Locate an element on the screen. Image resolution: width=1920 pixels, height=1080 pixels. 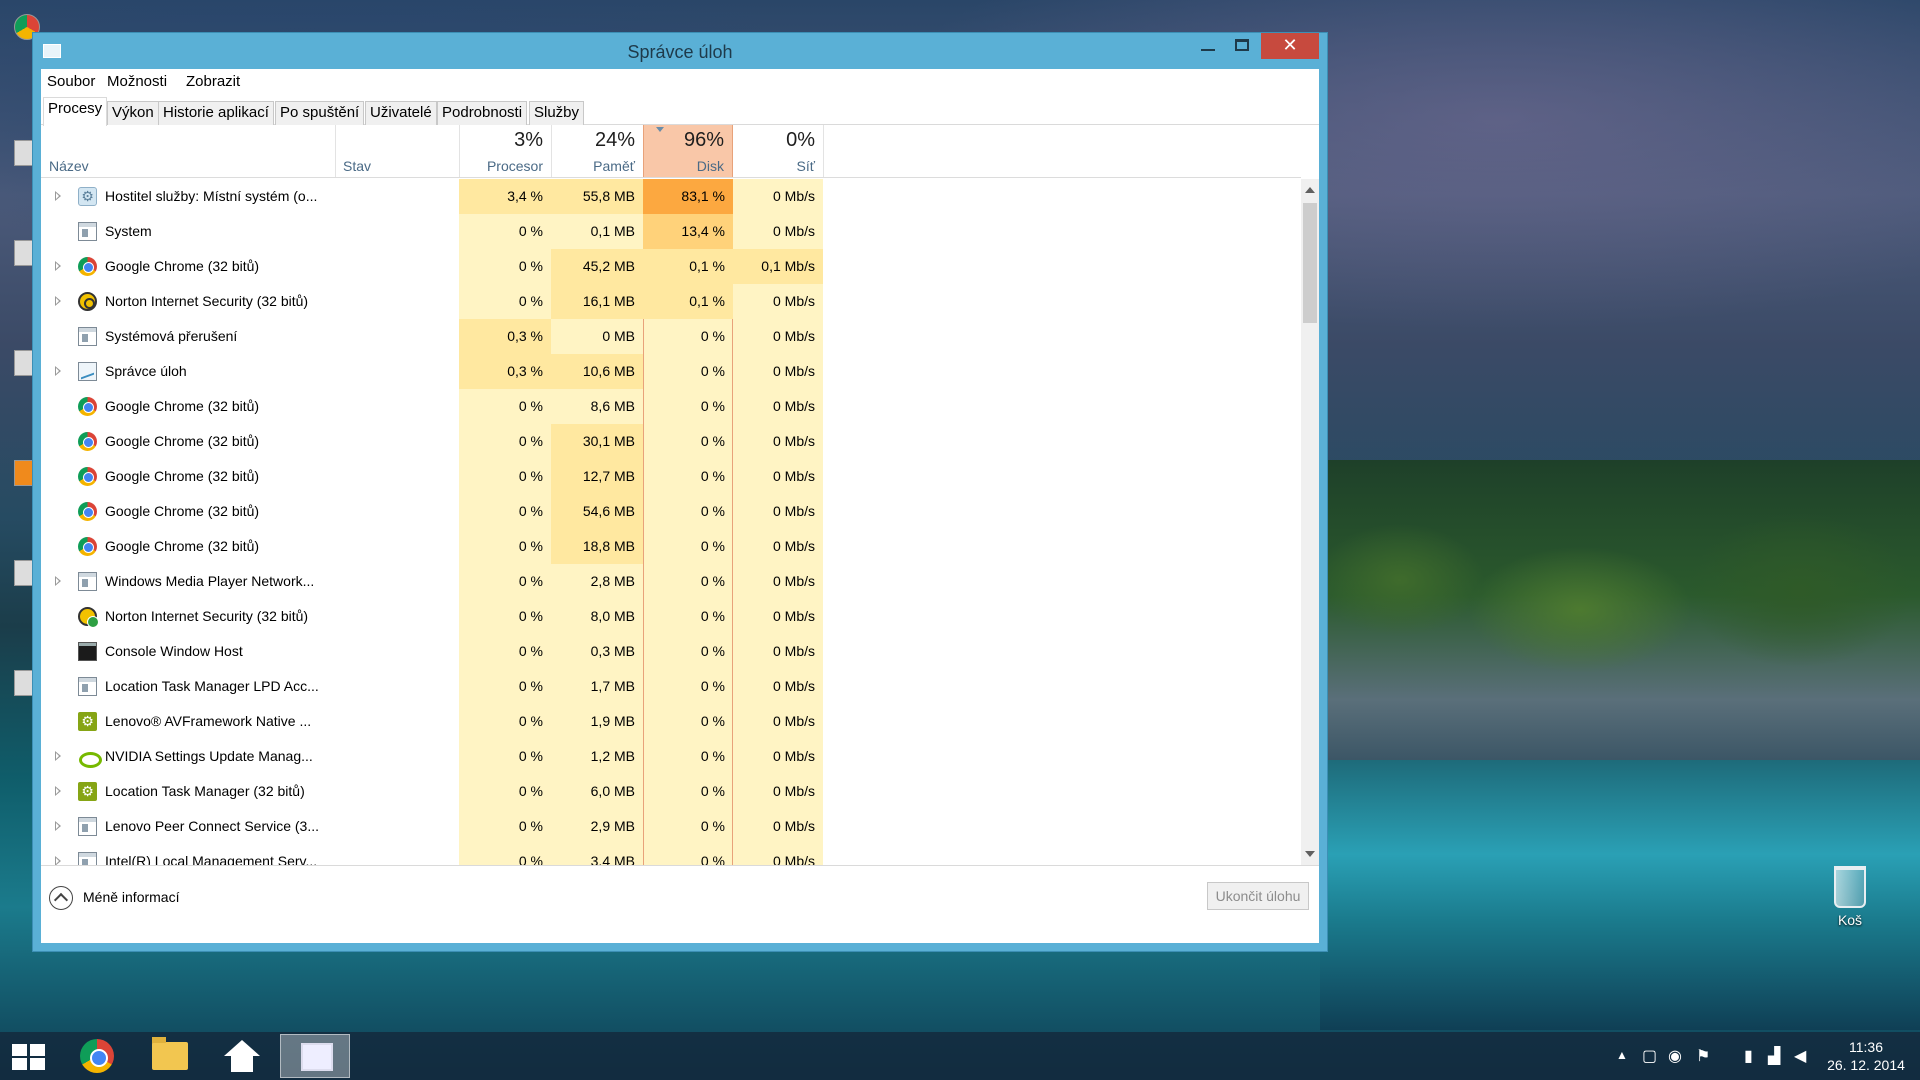
tab-services: Služby is located at coordinates (557, 113).